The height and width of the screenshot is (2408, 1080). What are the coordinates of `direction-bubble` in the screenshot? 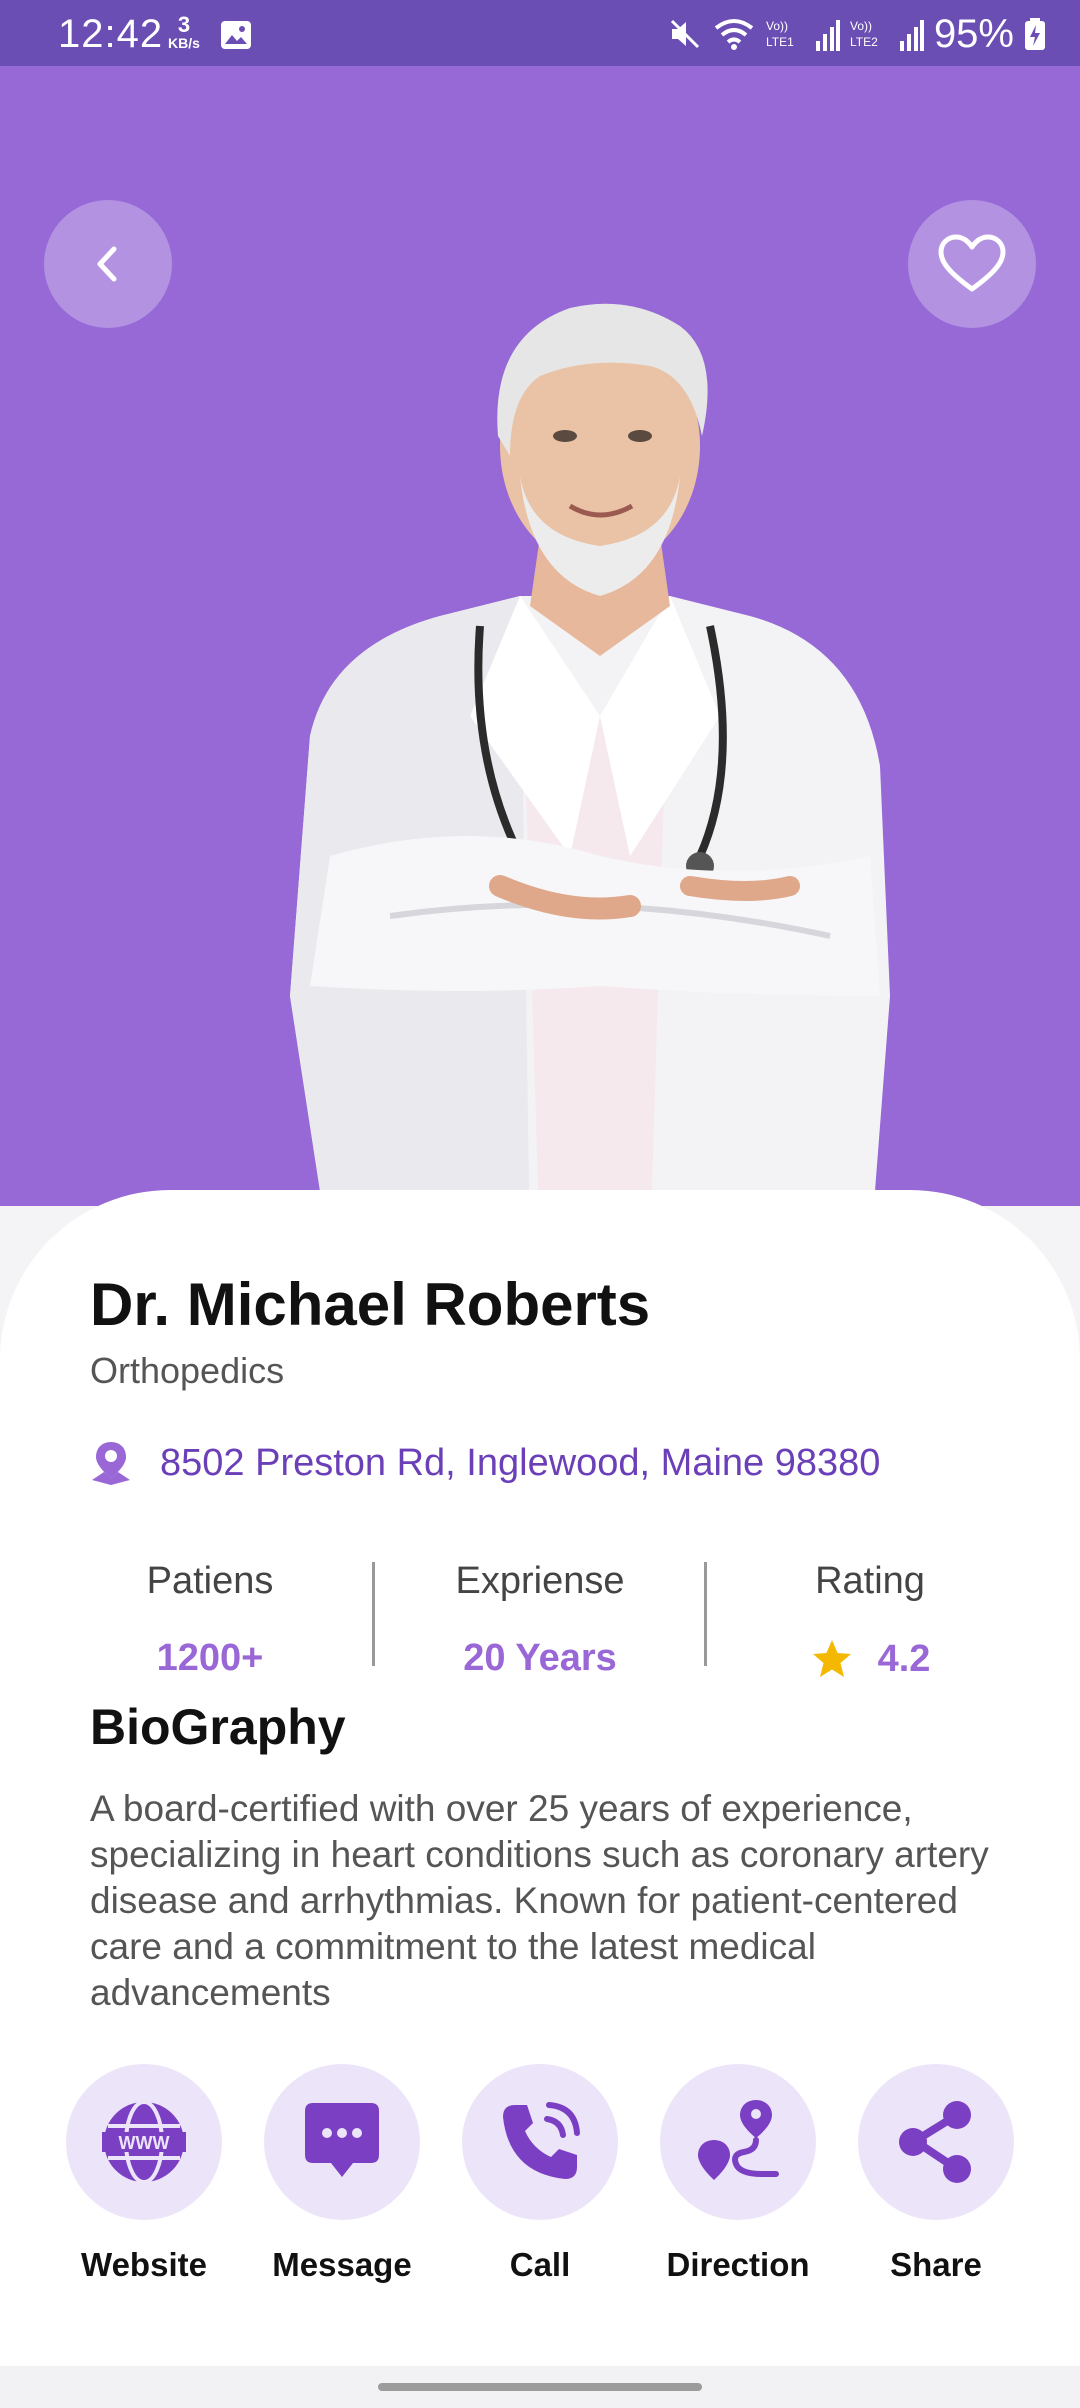 It's located at (738, 2142).